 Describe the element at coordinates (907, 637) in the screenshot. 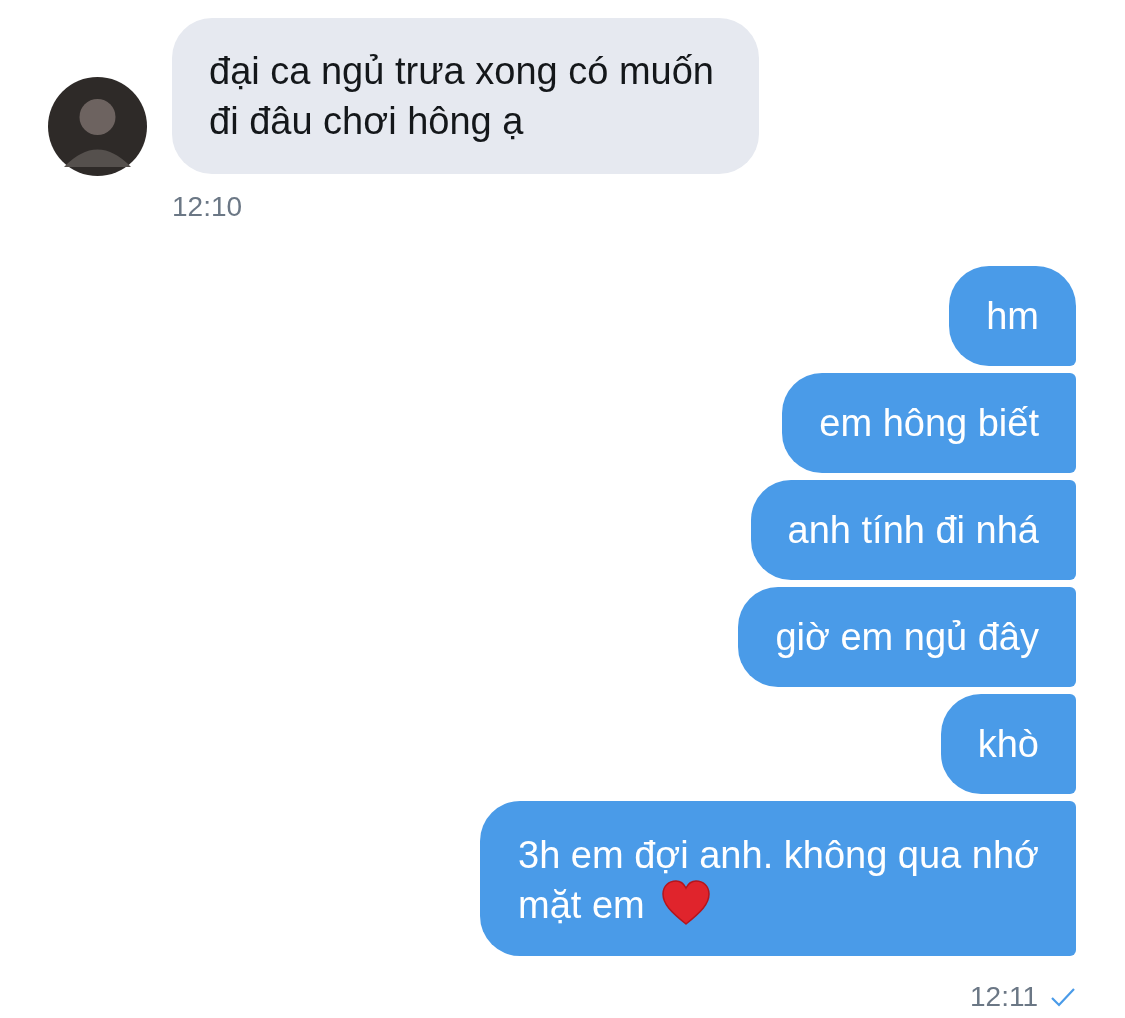

I see `message-bubble: giờ em ngủ đây` at that location.